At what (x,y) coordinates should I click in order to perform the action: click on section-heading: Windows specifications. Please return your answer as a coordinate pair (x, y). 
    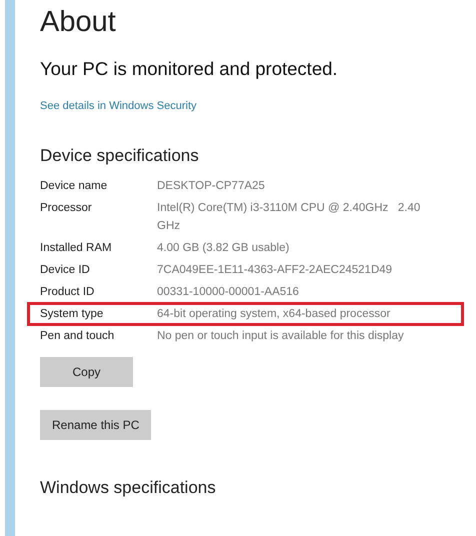
    Looking at the image, I should click on (128, 487).